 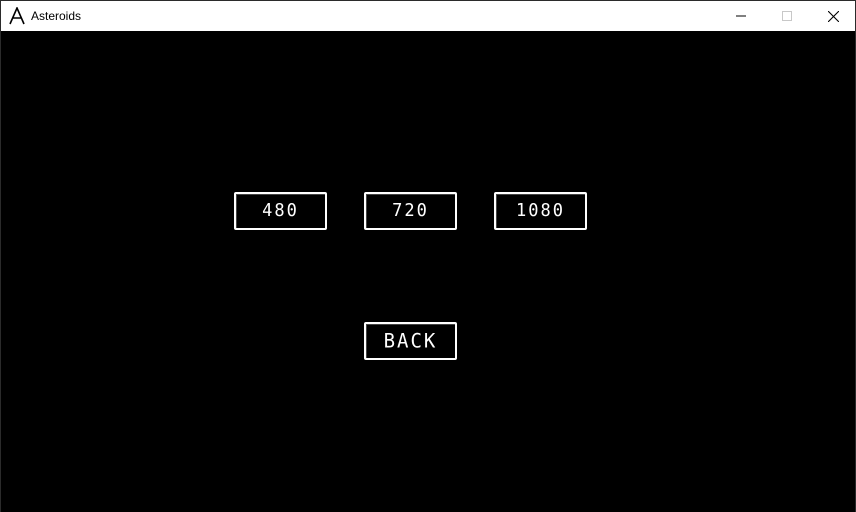 I want to click on resolution-480-button: 480, so click(x=280, y=211).